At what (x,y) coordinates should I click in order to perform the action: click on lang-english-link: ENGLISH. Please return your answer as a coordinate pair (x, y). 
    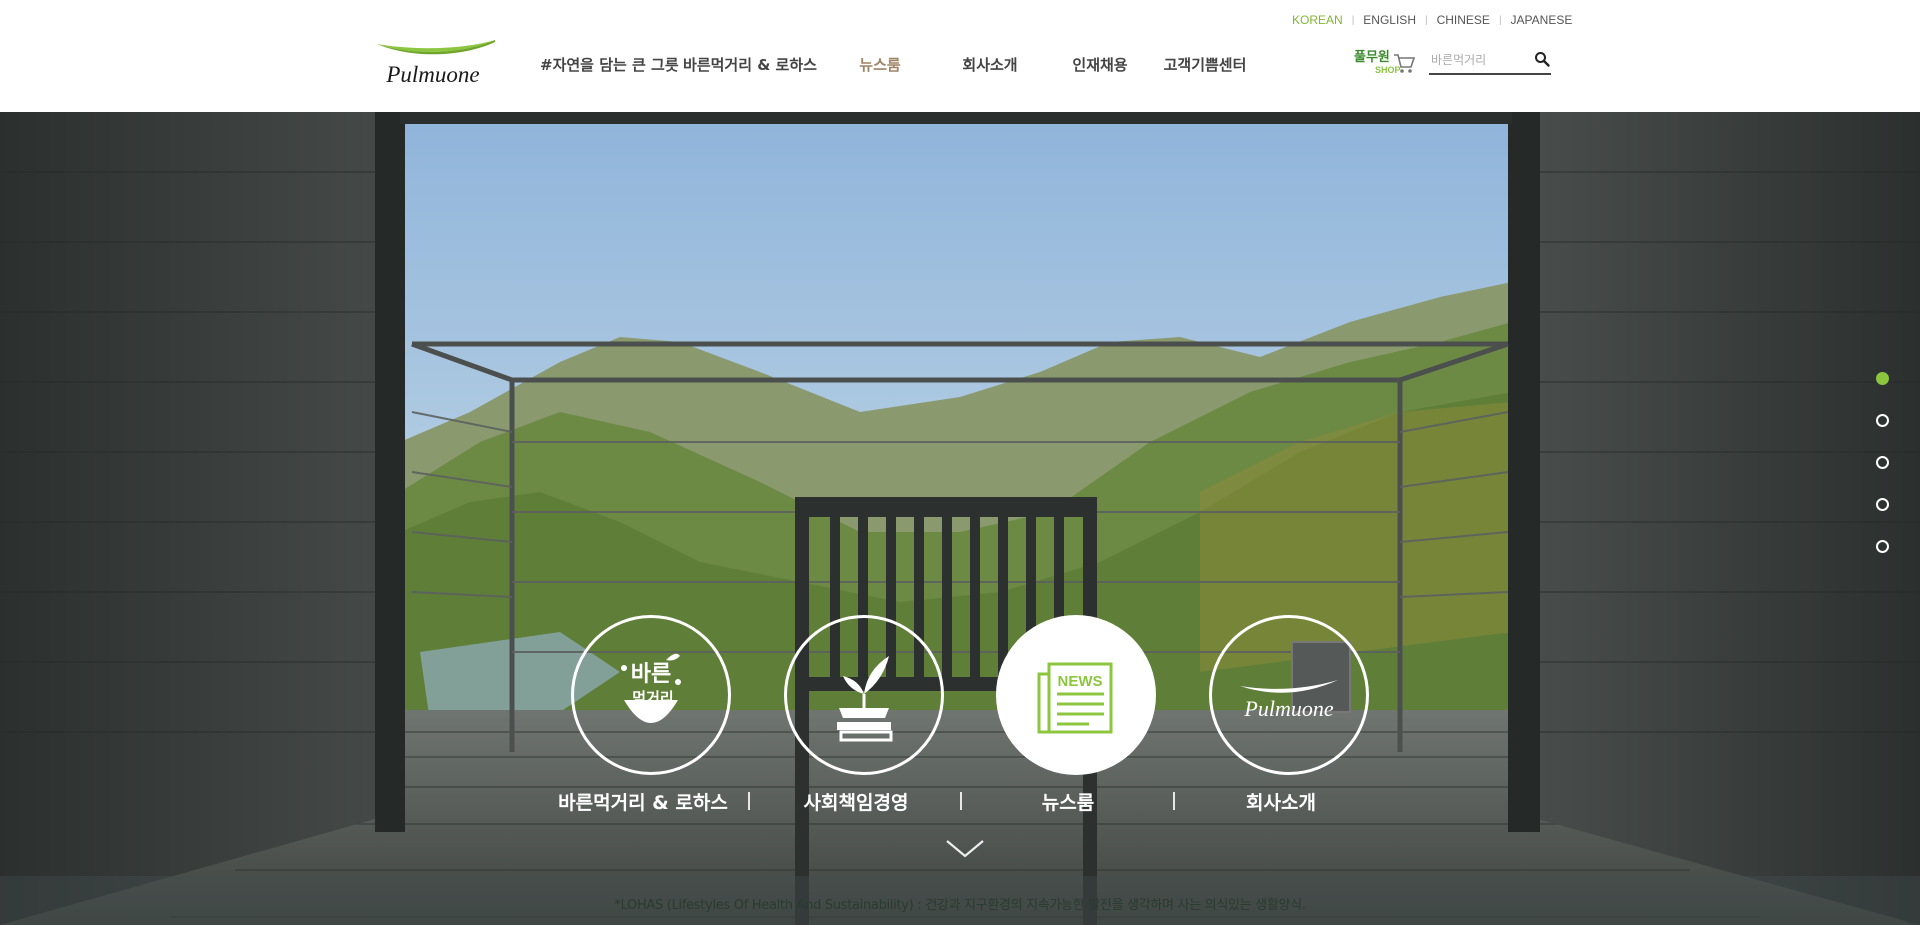
    Looking at the image, I should click on (1389, 20).